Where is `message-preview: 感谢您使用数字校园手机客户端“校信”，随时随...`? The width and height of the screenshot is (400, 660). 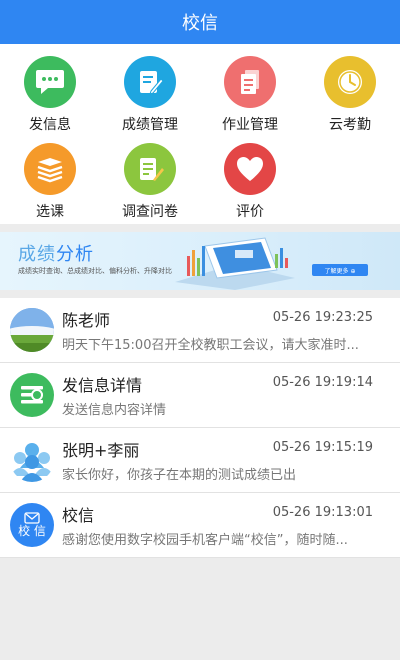 message-preview: 感谢您使用数字校园手机客户端“校信”，随时随... is located at coordinates (205, 540).